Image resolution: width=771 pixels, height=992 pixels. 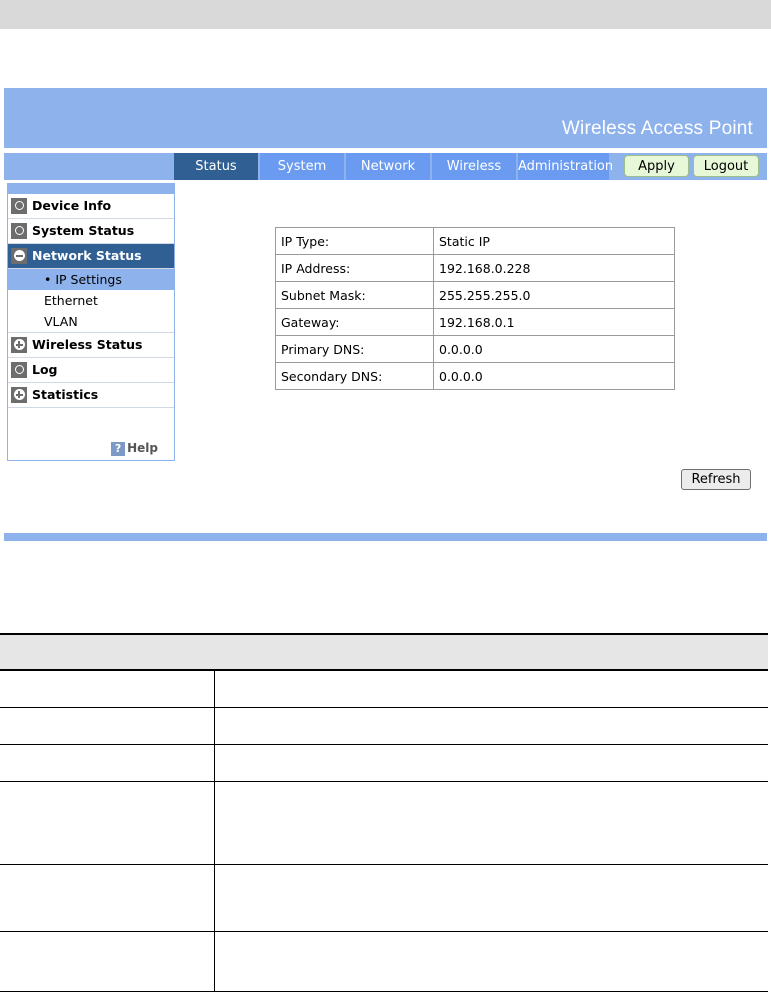 What do you see at coordinates (91, 370) in the screenshot?
I see `sidebar-item-log: Log` at bounding box center [91, 370].